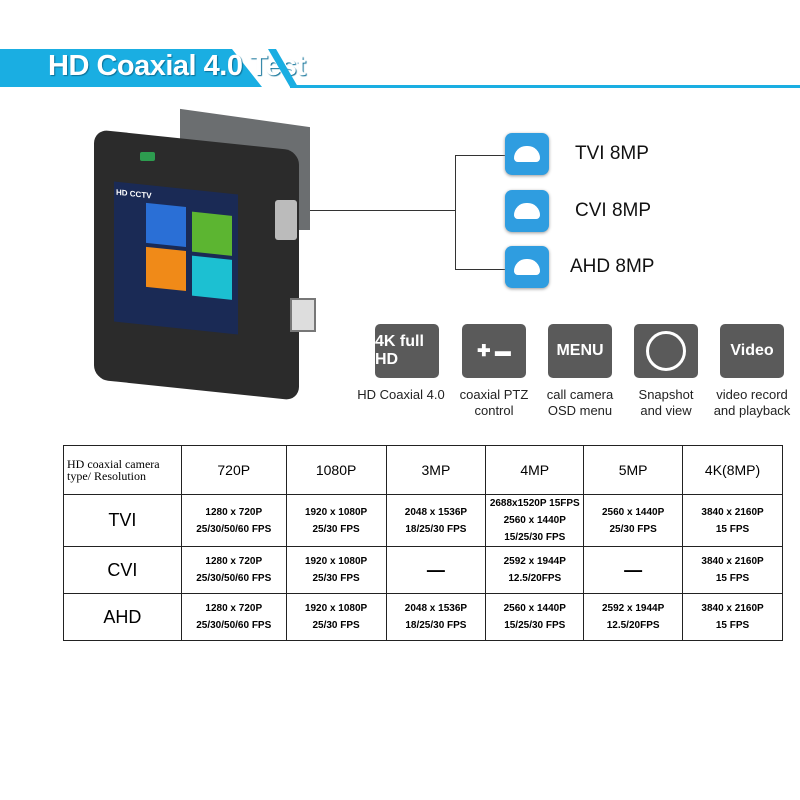 The image size is (800, 800). What do you see at coordinates (436, 470) in the screenshot?
I see `column-header: 3MP` at bounding box center [436, 470].